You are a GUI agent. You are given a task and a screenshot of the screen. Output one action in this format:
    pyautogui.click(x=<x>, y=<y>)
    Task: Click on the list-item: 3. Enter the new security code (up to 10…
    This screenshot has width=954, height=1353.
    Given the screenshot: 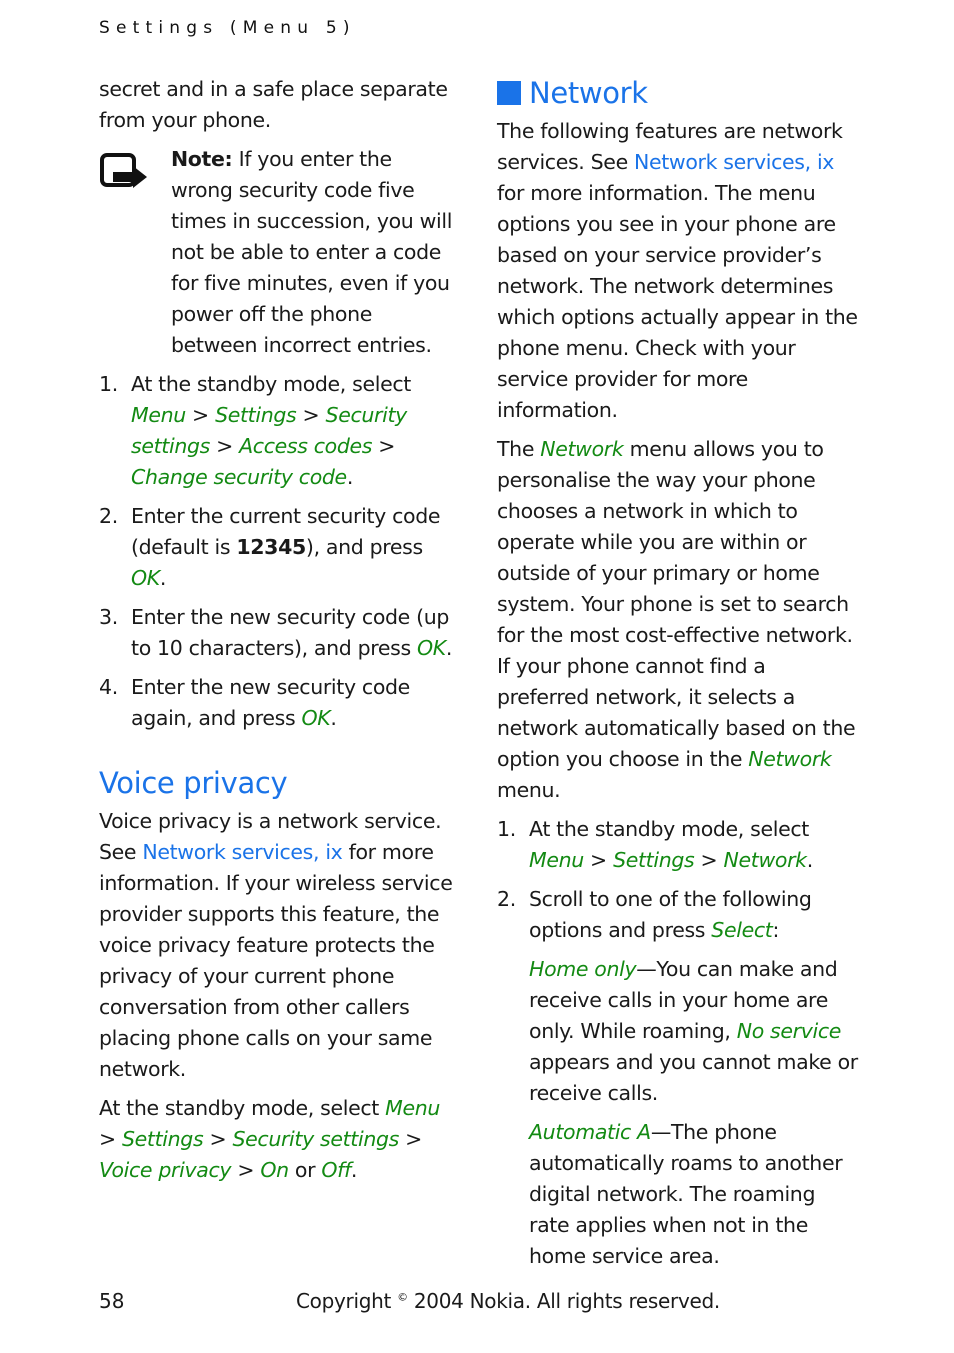 What is the action you would take?
    pyautogui.click(x=279, y=633)
    